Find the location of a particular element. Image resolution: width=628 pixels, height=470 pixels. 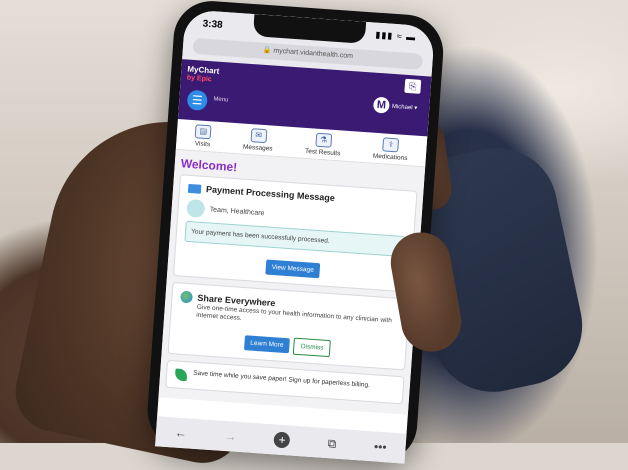

tab-test-results: ⚗ Test Results is located at coordinates (323, 144).